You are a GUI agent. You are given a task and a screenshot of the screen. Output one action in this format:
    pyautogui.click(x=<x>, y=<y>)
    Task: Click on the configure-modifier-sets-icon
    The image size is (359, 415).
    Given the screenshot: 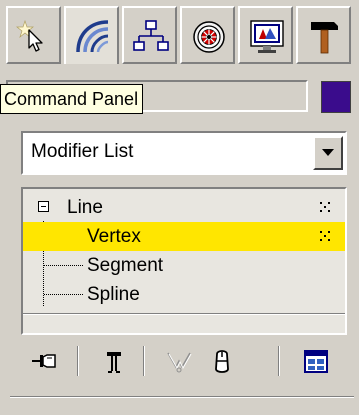 What is the action you would take?
    pyautogui.click(x=316, y=361)
    